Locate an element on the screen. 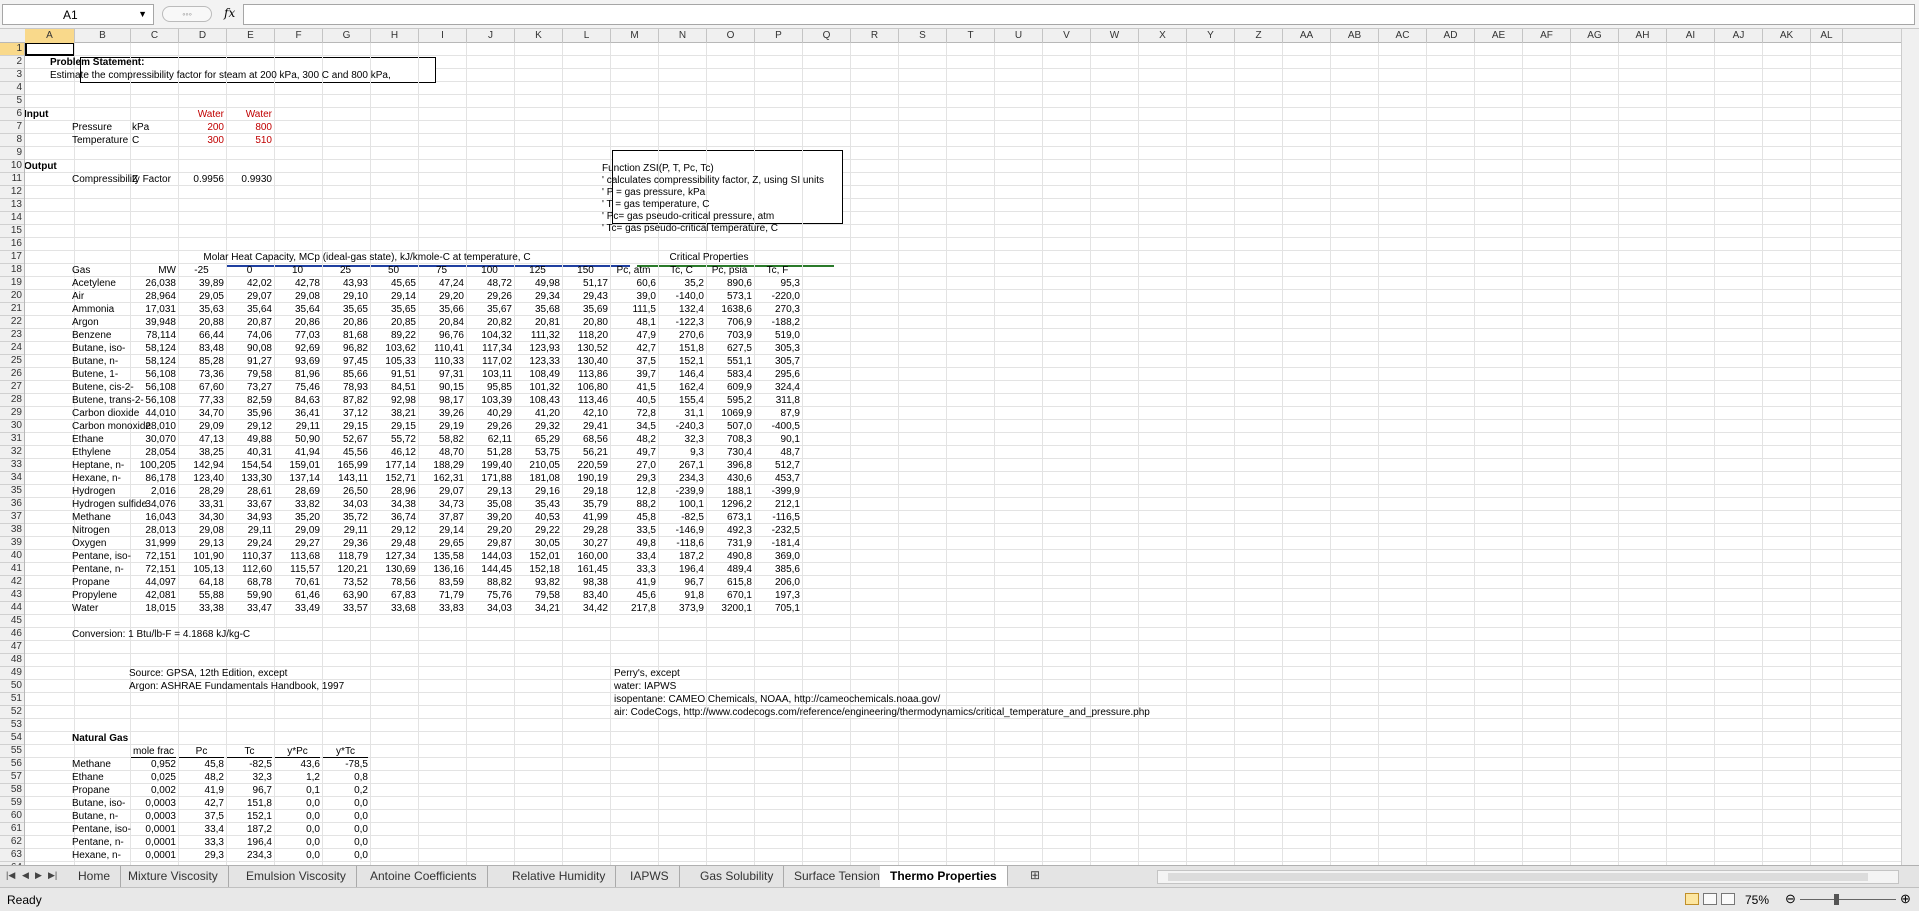 This screenshot has height=911, width=1919. row-header: 18 is located at coordinates (12, 270).